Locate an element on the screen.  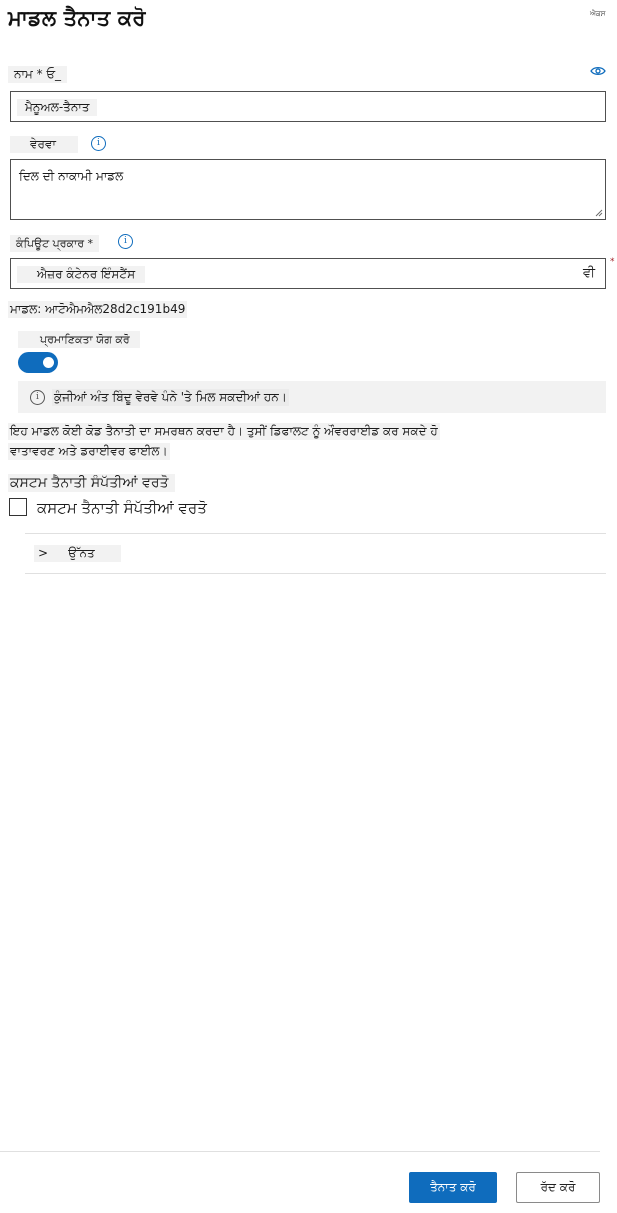
name-label: ਨਾਮ * ਓ_ is located at coordinates (38, 74).